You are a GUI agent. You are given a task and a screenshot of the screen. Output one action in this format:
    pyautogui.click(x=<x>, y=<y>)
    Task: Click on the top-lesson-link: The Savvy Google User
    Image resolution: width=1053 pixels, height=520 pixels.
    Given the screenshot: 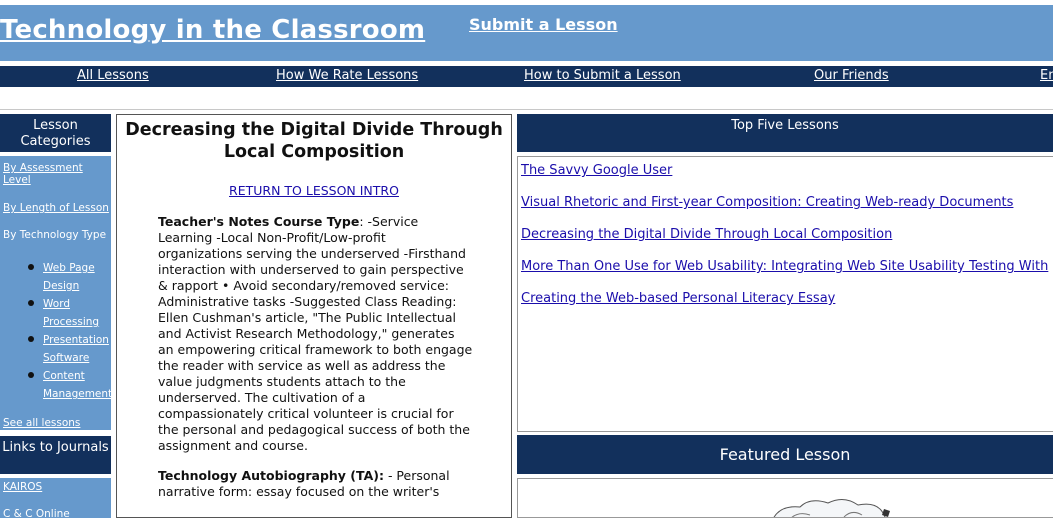 What is the action you would take?
    pyautogui.click(x=596, y=170)
    